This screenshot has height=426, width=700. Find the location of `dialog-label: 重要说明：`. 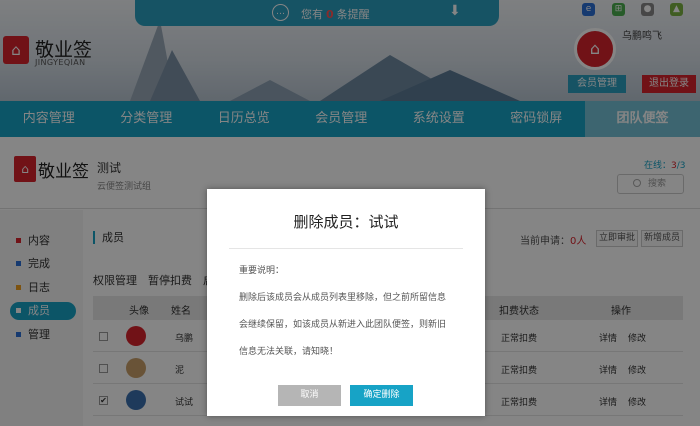

dialog-label: 重要说明： is located at coordinates (262, 271).